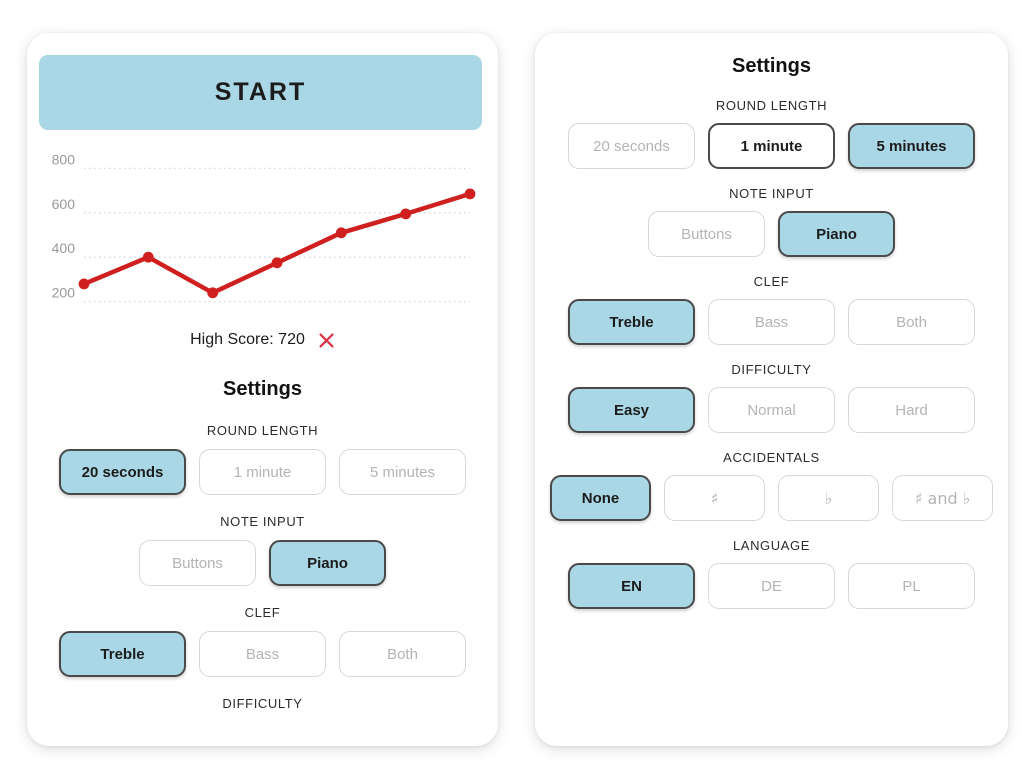  What do you see at coordinates (942, 498) in the screenshot?
I see `option-and: ♯ and ♭` at bounding box center [942, 498].